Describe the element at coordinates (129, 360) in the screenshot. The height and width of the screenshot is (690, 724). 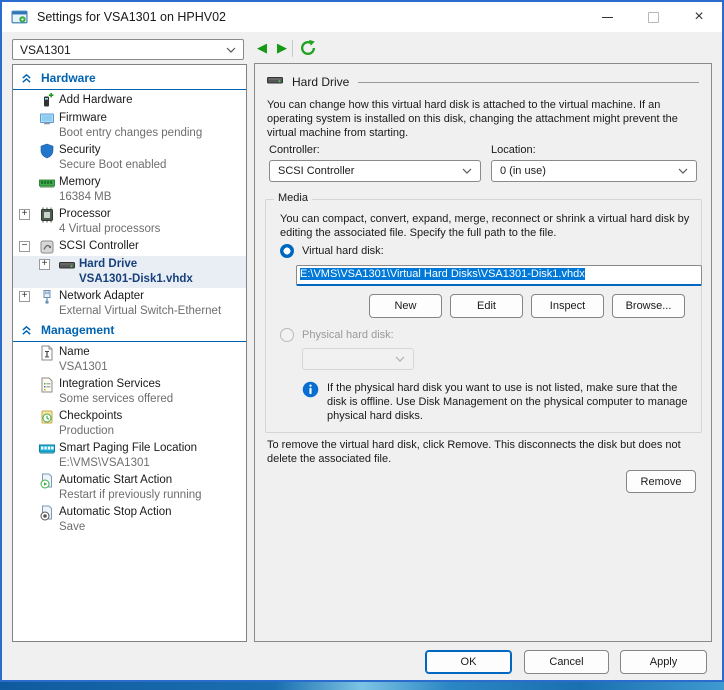
I see `sidebar-item-name: Name VSA1301` at that location.